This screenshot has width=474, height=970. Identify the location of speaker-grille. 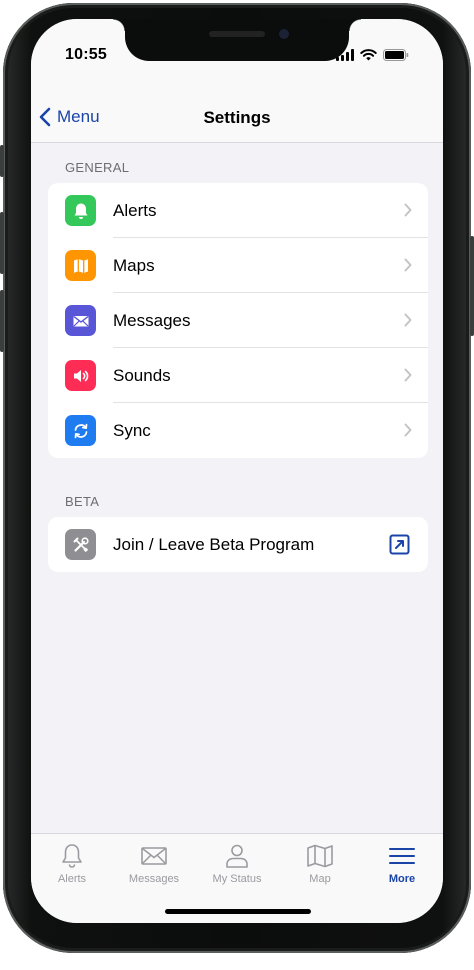
(237, 34).